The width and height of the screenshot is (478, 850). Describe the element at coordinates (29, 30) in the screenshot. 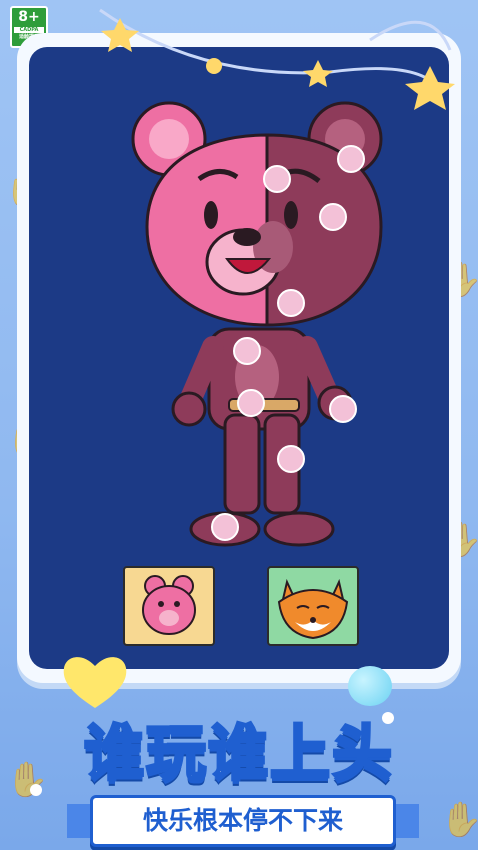

I see `age-rating-code: CADPA` at that location.